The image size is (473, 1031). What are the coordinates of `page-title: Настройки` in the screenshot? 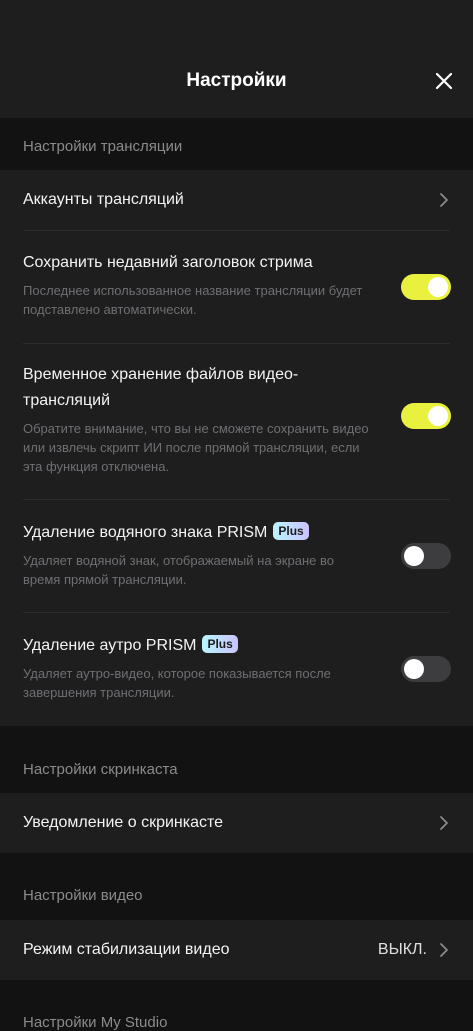 It's located at (236, 80).